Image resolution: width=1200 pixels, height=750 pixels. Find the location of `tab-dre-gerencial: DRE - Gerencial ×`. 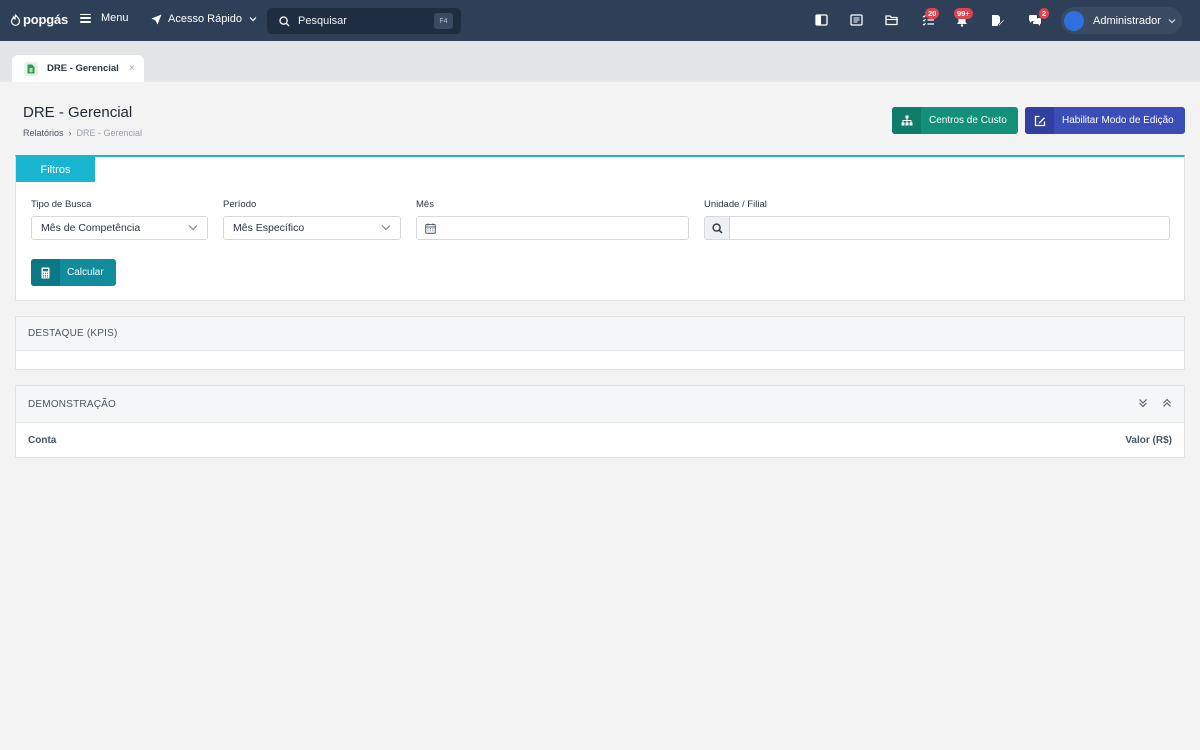

tab-dre-gerencial: DRE - Gerencial × is located at coordinates (78, 68).